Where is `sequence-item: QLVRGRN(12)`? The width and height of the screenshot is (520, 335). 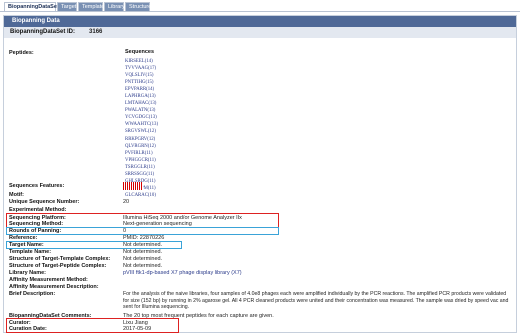 sequence-item: QLVRGRN(12) is located at coordinates (141, 146).